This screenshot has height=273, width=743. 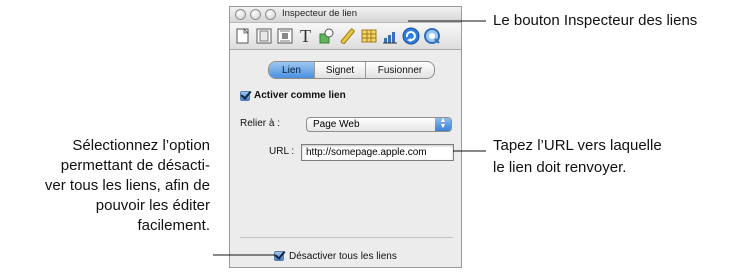 What do you see at coordinates (595, 20) in the screenshot?
I see `callout-link-inspector-button: Le bouton Inspecteur des liens` at bounding box center [595, 20].